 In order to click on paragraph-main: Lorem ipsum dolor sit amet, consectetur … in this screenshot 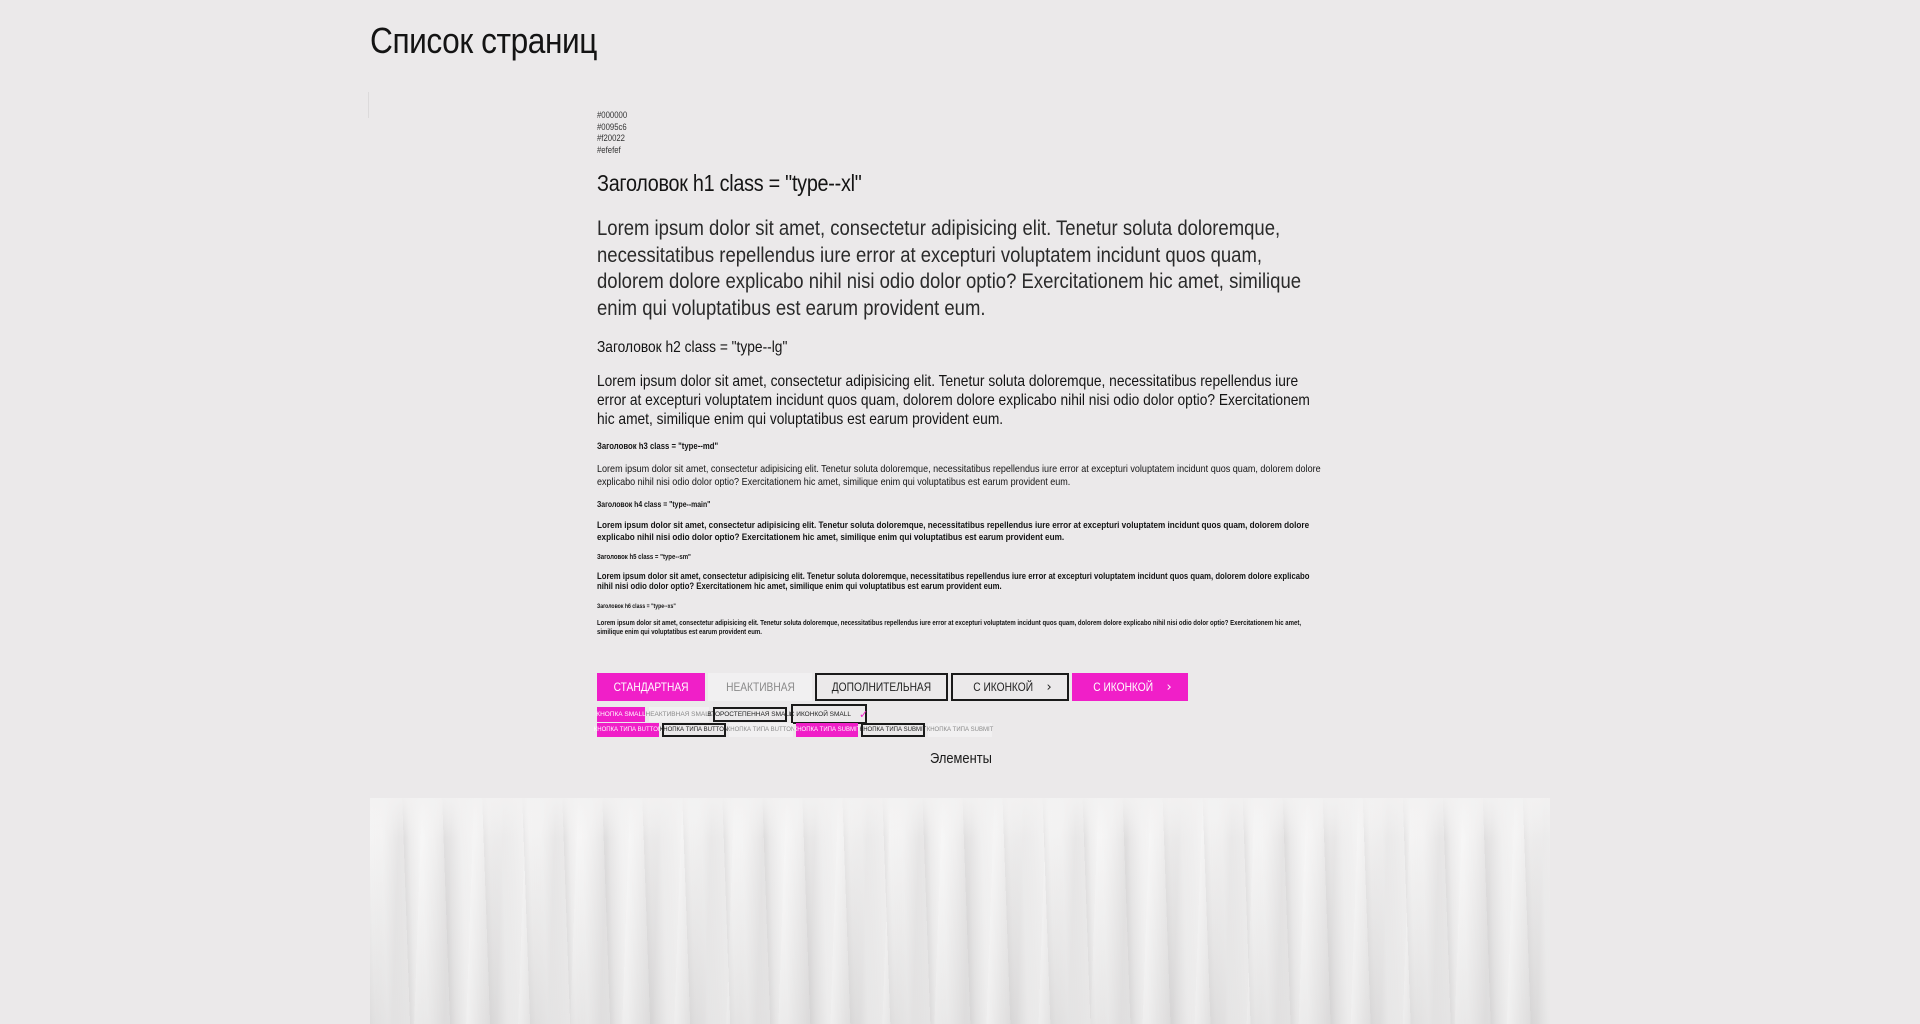, I will do `click(953, 531)`.